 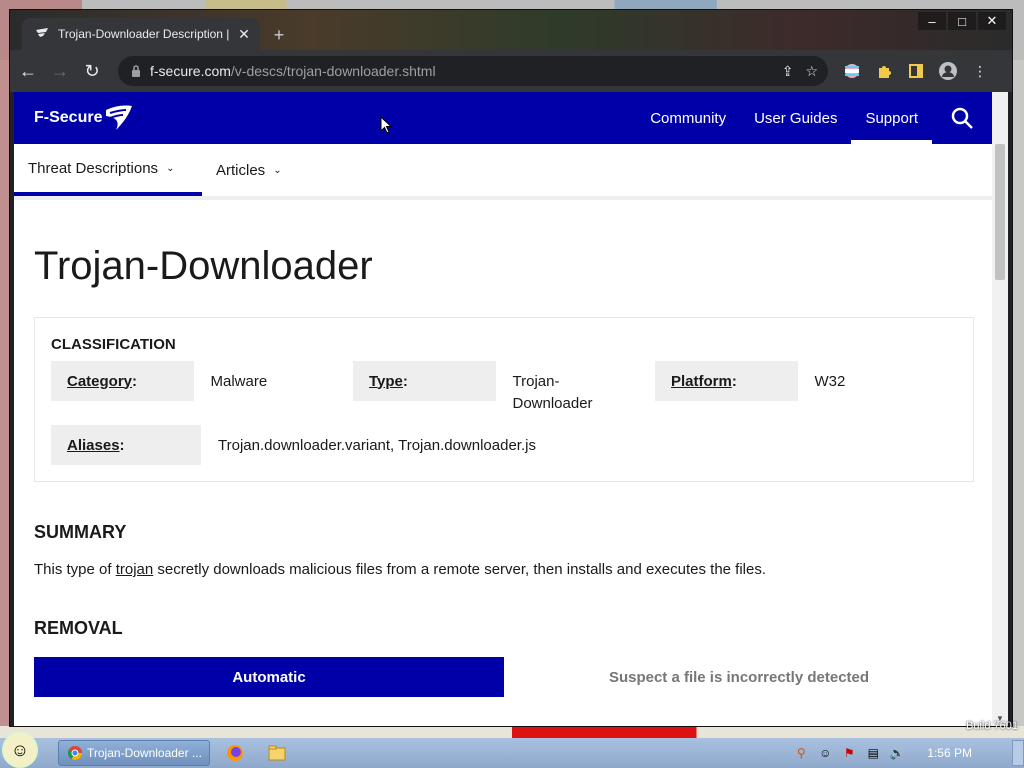 I want to click on reload-icon: ↻, so click(x=92, y=71).